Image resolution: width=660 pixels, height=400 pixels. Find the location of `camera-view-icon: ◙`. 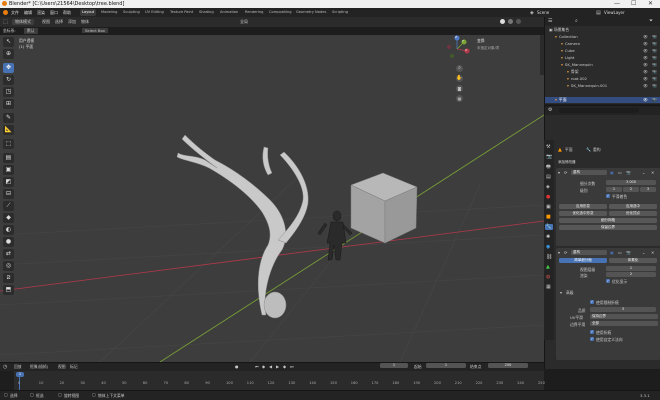

camera-view-icon: ◙ is located at coordinates (459, 88).